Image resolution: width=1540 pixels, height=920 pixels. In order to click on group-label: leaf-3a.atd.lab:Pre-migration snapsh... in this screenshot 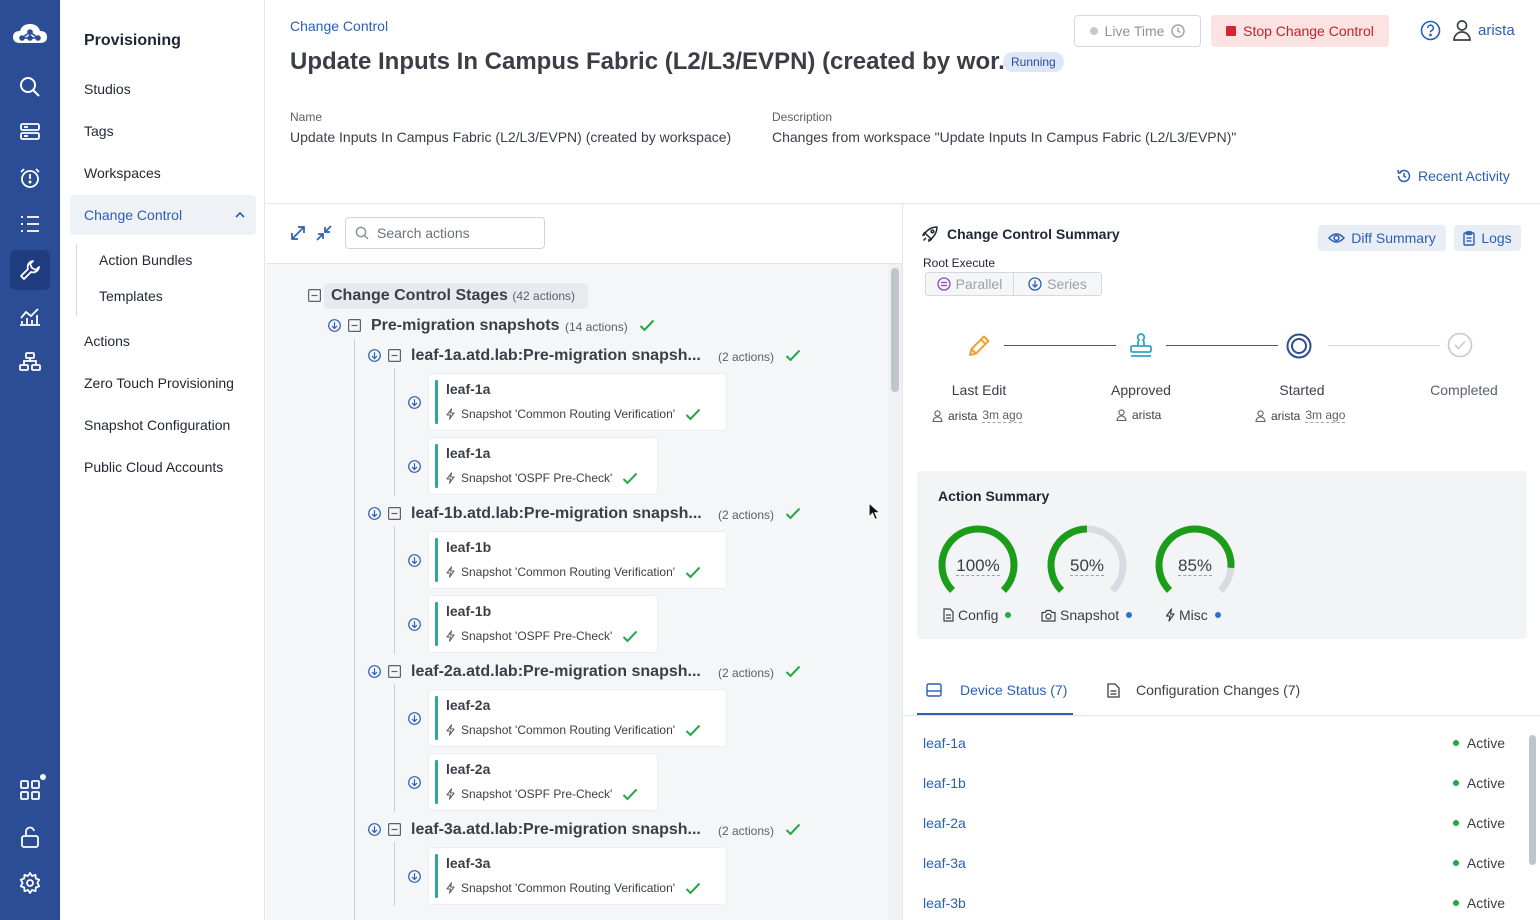, I will do `click(556, 830)`.